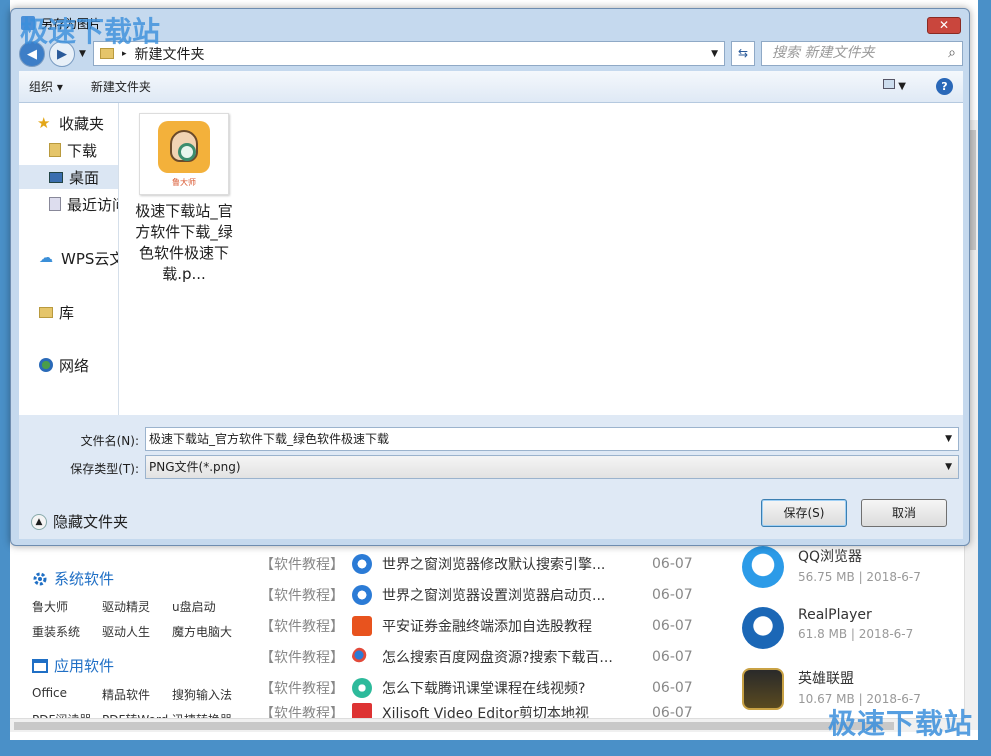 This screenshot has width=991, height=756. What do you see at coordinates (212, 694) in the screenshot?
I see `link-item: 搜狗输入法` at bounding box center [212, 694].